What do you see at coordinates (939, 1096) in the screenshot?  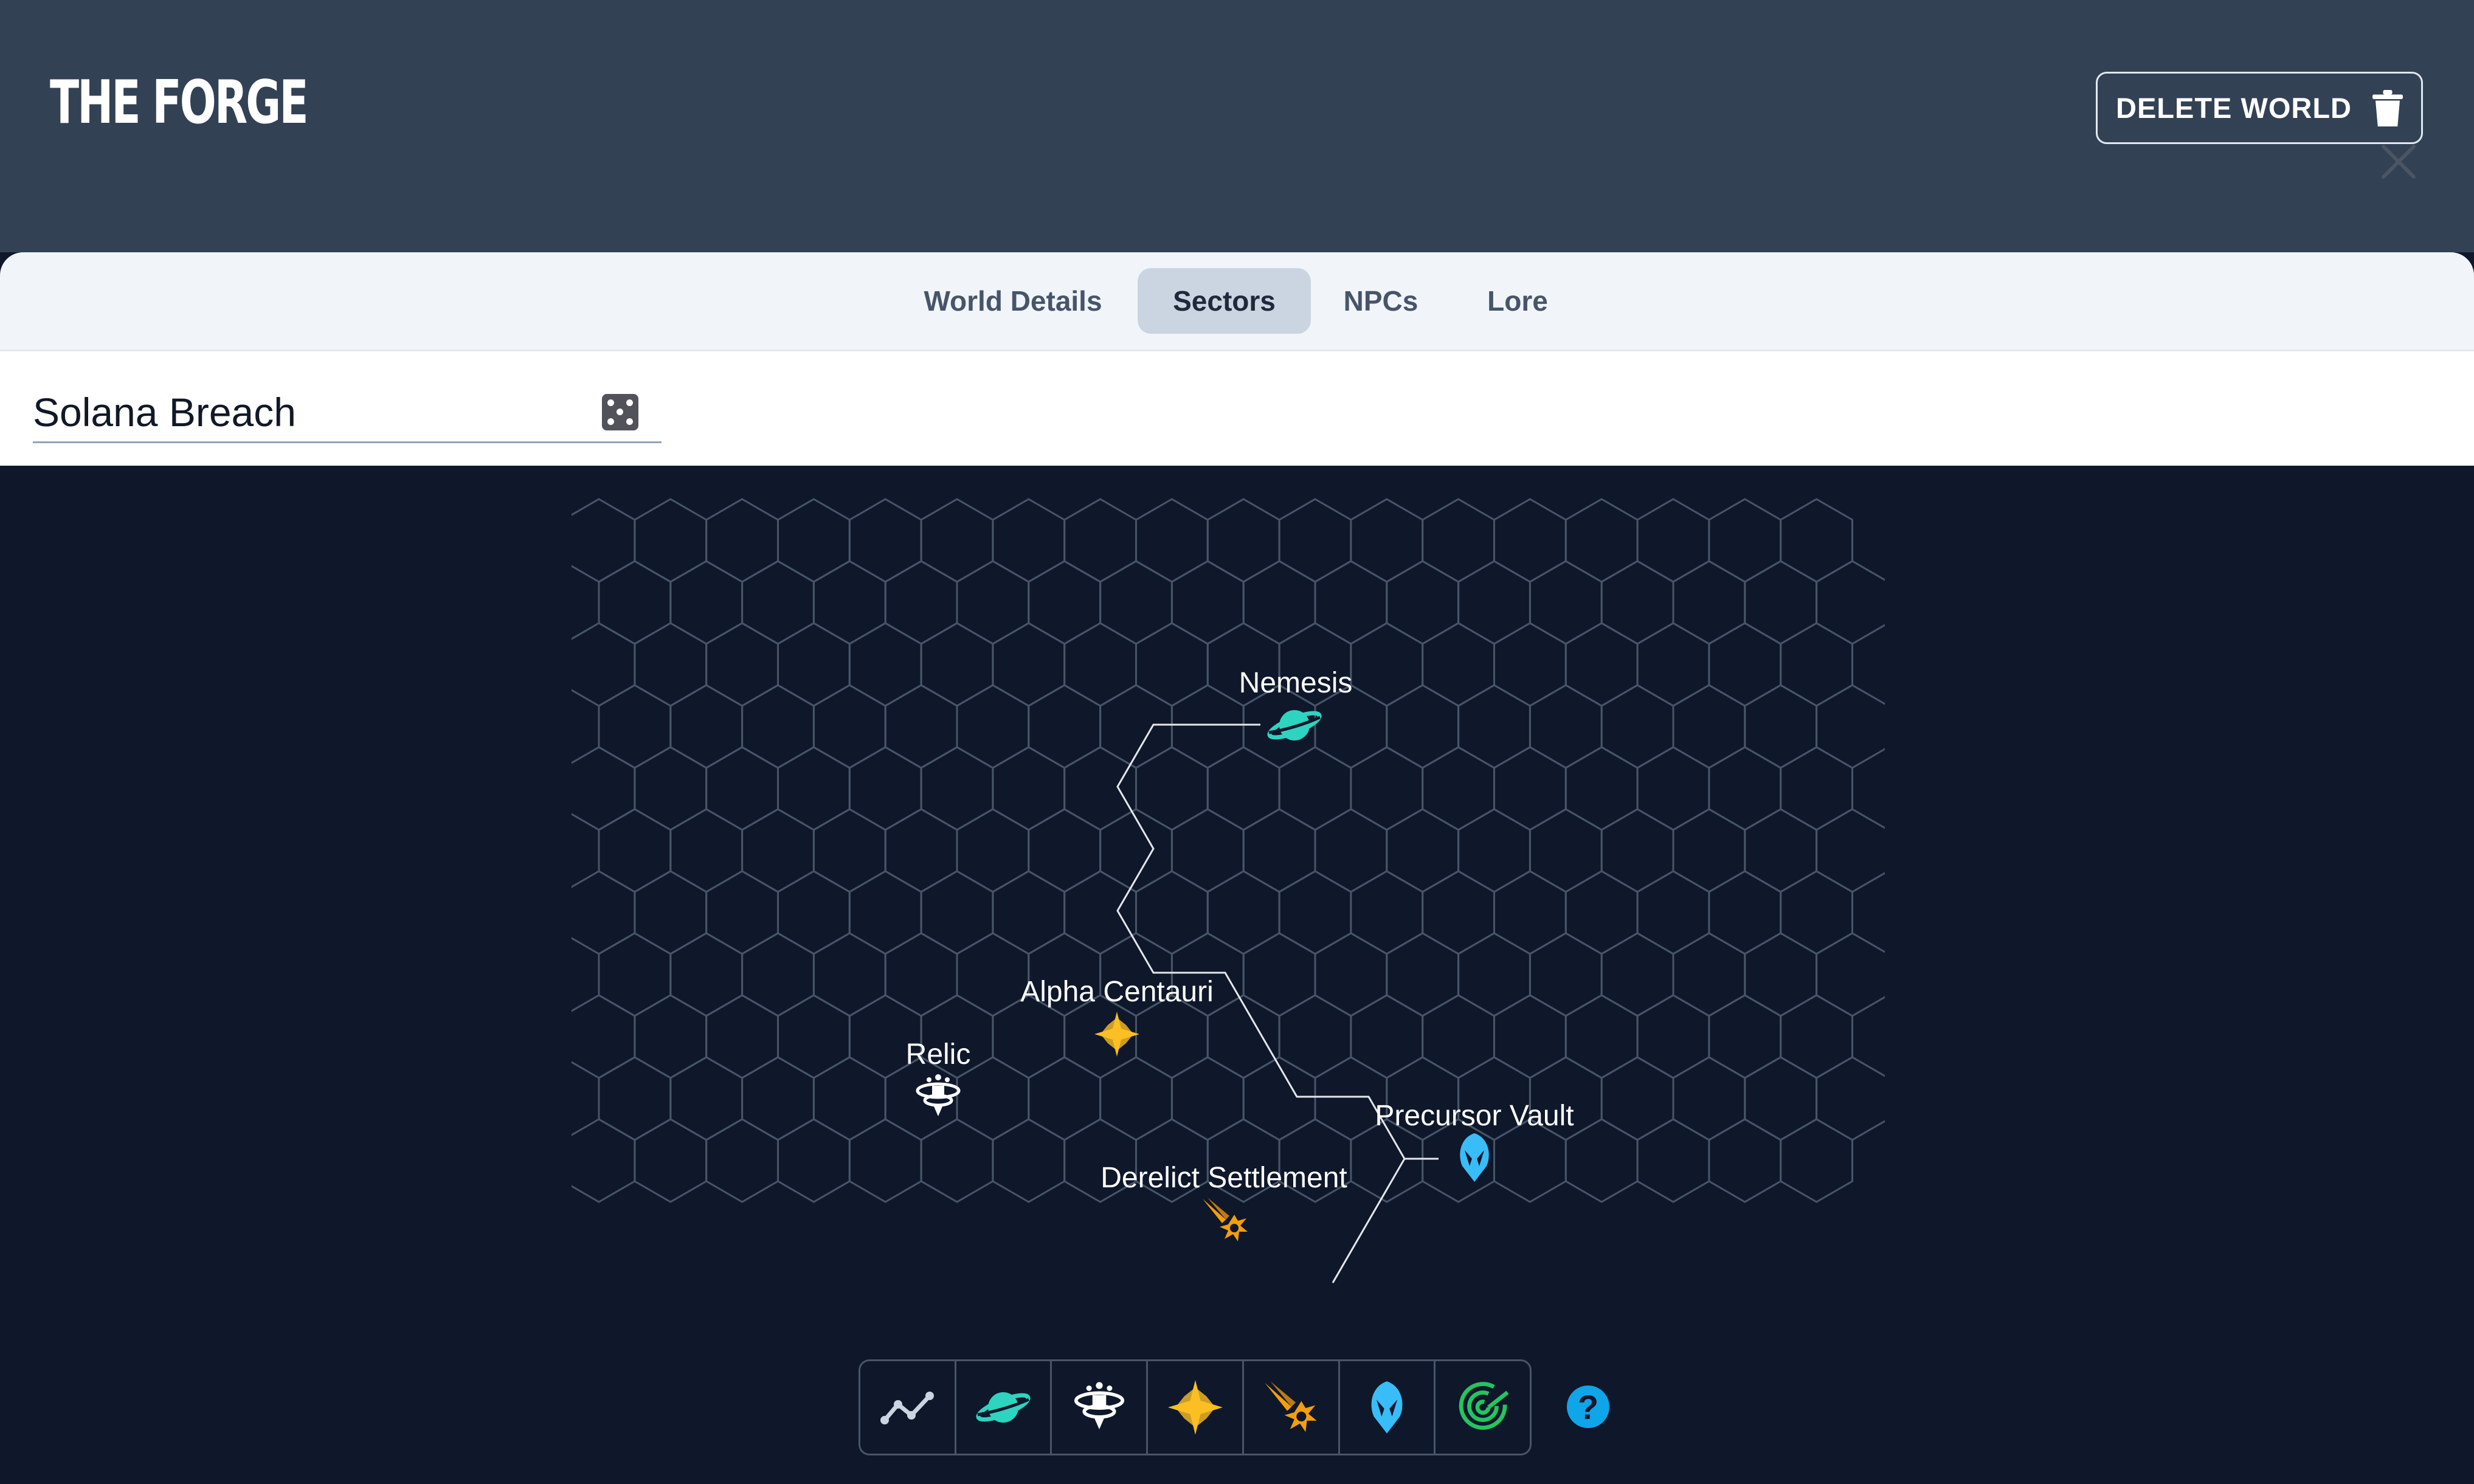 I see `space-station-icon` at bounding box center [939, 1096].